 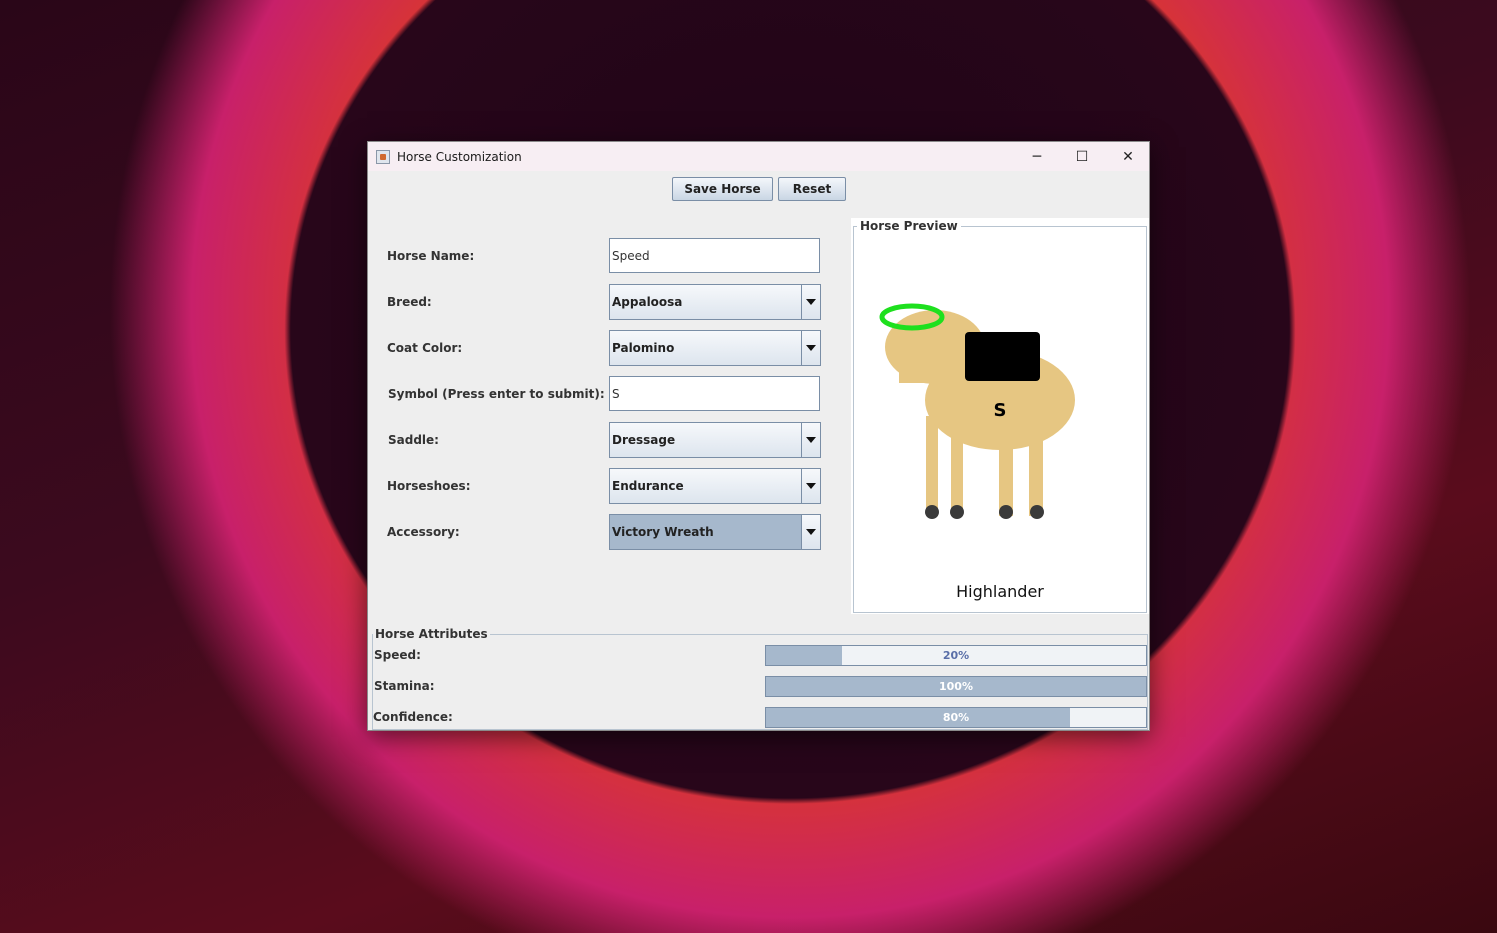 What do you see at coordinates (1000, 591) in the screenshot?
I see `horse-breed-caption: Highlander` at bounding box center [1000, 591].